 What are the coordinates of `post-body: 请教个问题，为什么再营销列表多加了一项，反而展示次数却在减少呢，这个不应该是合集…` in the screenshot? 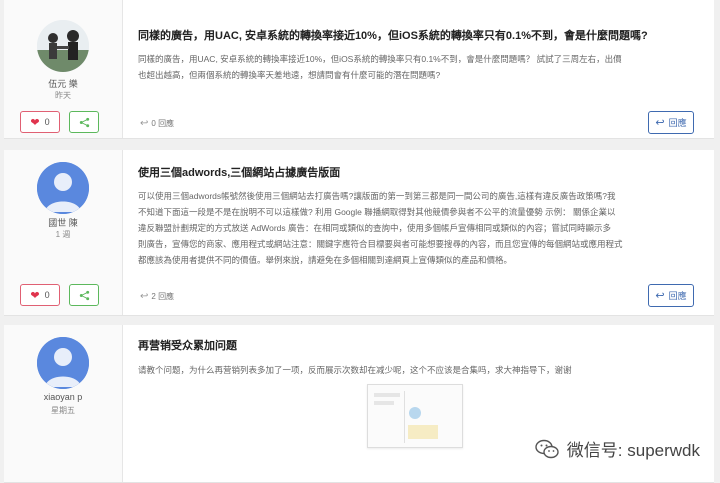 It's located at (419, 370).